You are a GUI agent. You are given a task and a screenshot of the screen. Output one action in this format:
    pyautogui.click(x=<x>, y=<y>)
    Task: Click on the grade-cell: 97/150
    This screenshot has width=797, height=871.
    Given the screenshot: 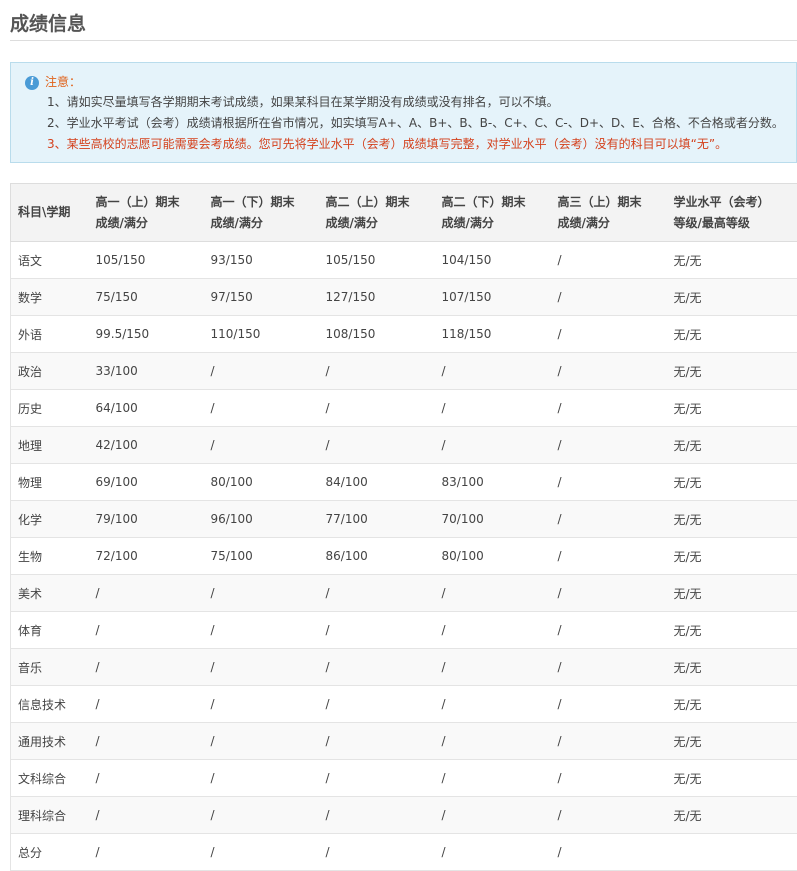 What is the action you would take?
    pyautogui.click(x=261, y=297)
    